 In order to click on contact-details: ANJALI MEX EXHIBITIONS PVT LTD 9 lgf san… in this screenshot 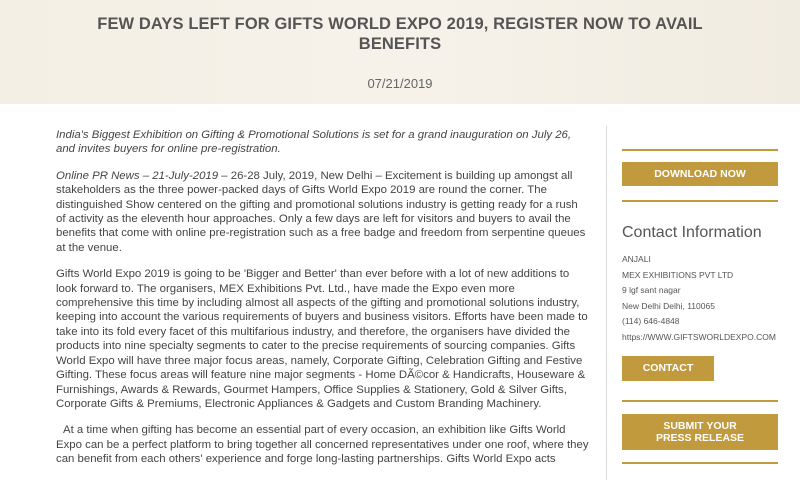, I will do `click(699, 299)`.